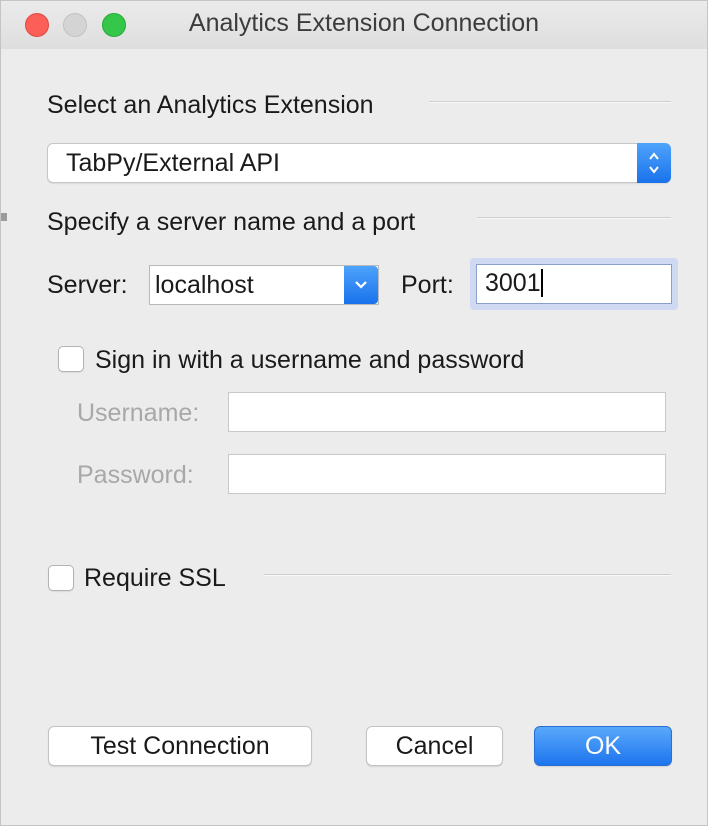  I want to click on edge-marker, so click(4, 217).